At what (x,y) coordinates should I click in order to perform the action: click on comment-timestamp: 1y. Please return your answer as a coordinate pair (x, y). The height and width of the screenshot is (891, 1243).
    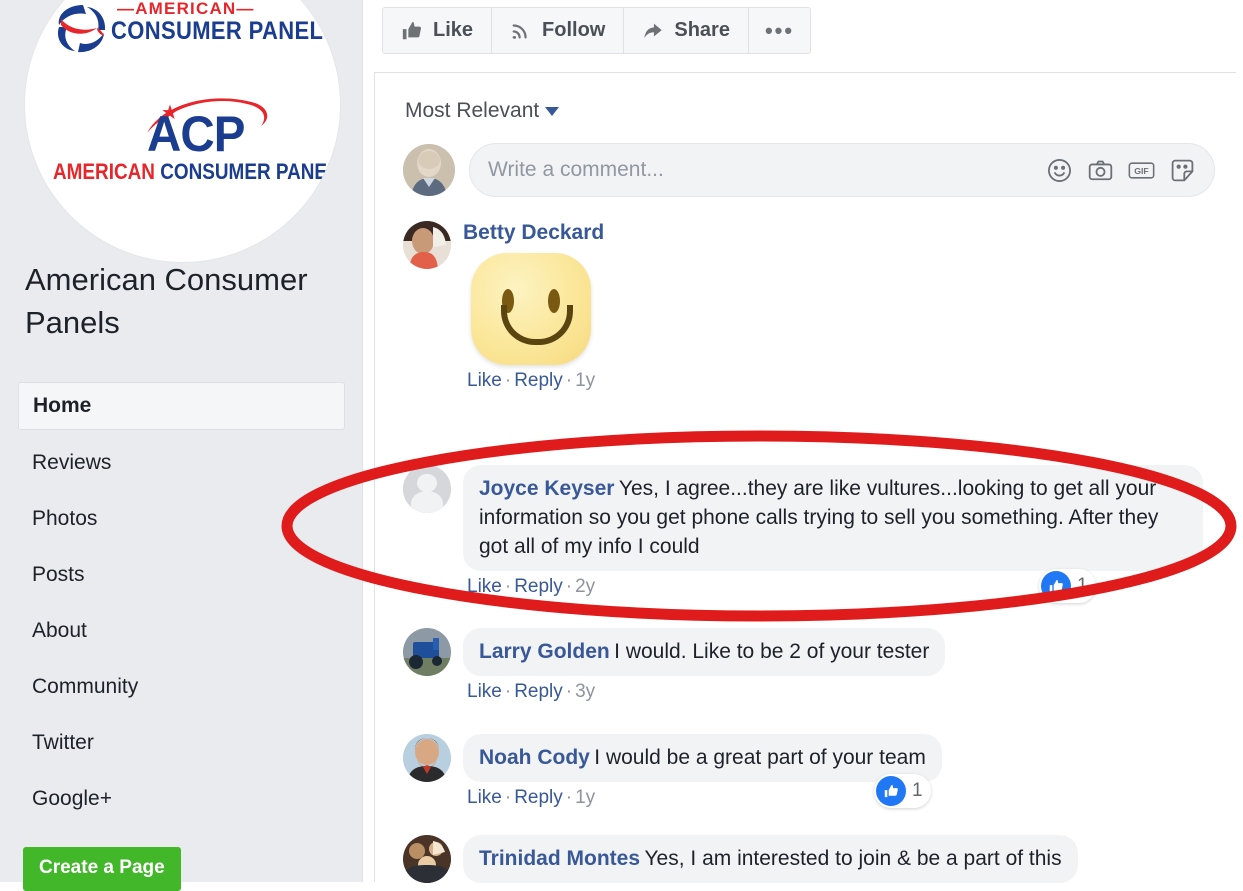
    Looking at the image, I should click on (585, 380).